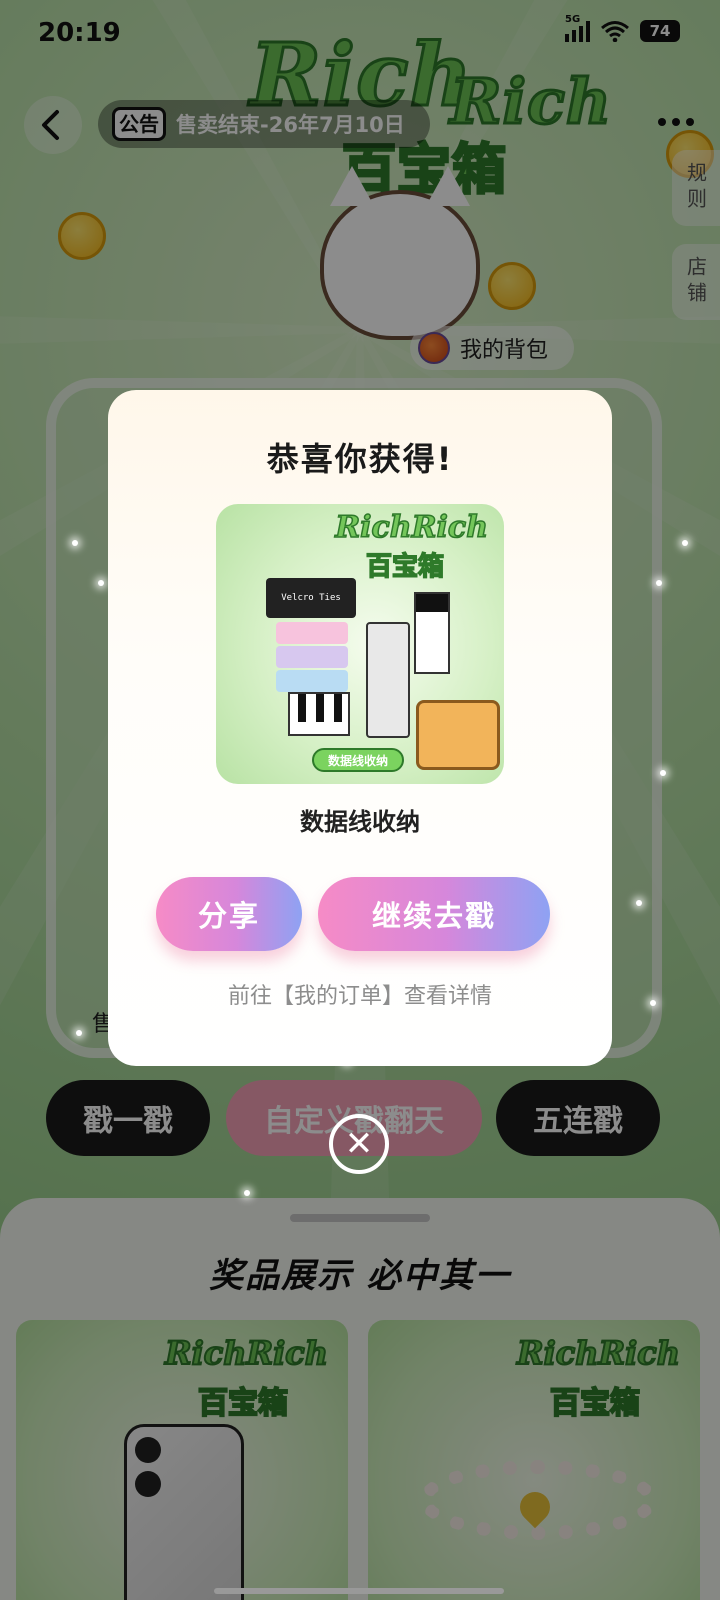 This screenshot has width=720, height=1600. I want to click on treasure-chest, so click(458, 735).